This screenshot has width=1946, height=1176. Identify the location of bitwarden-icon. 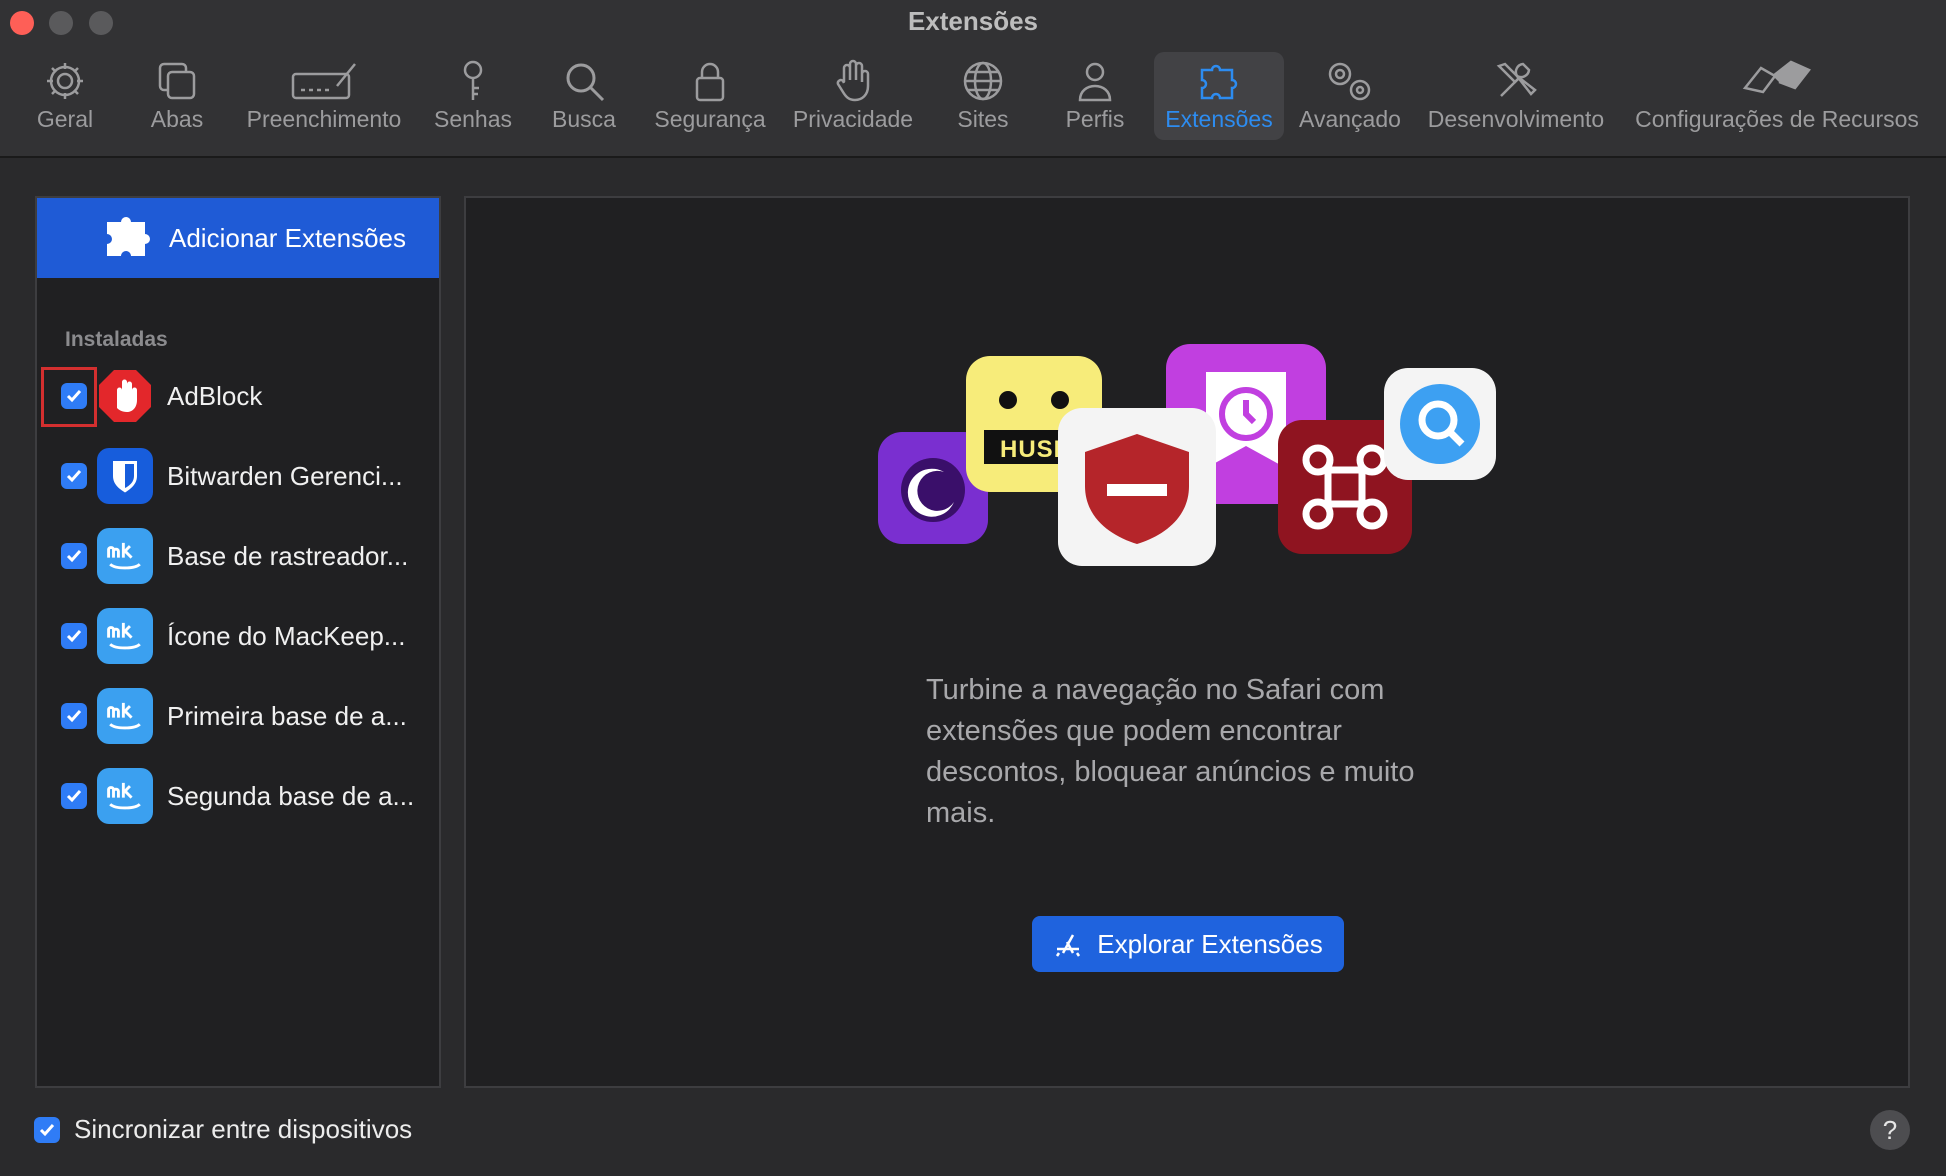
(125, 476).